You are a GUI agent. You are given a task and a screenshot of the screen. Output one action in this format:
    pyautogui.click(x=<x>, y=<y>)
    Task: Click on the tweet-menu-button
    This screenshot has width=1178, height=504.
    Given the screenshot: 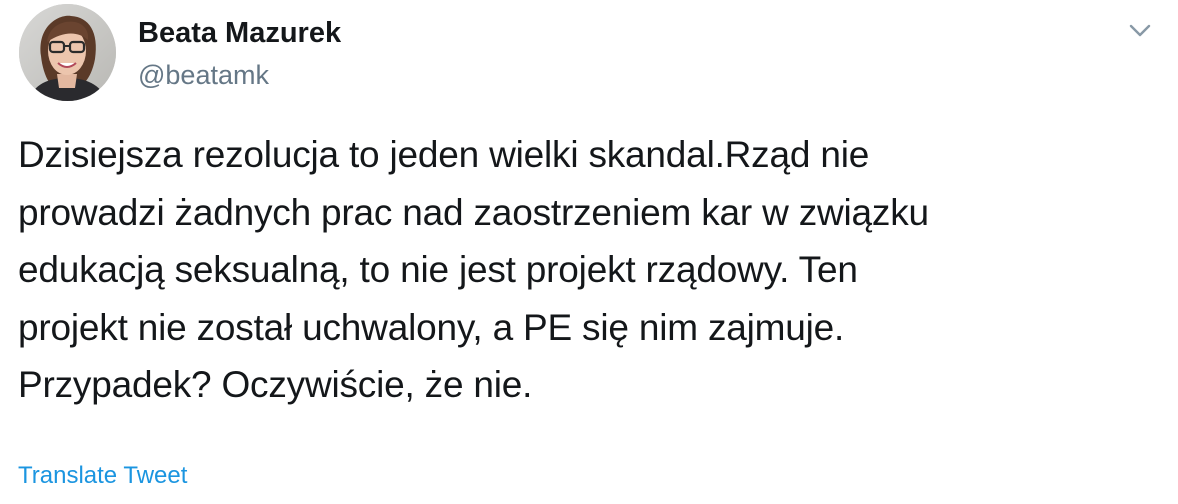 What is the action you would take?
    pyautogui.click(x=1140, y=31)
    